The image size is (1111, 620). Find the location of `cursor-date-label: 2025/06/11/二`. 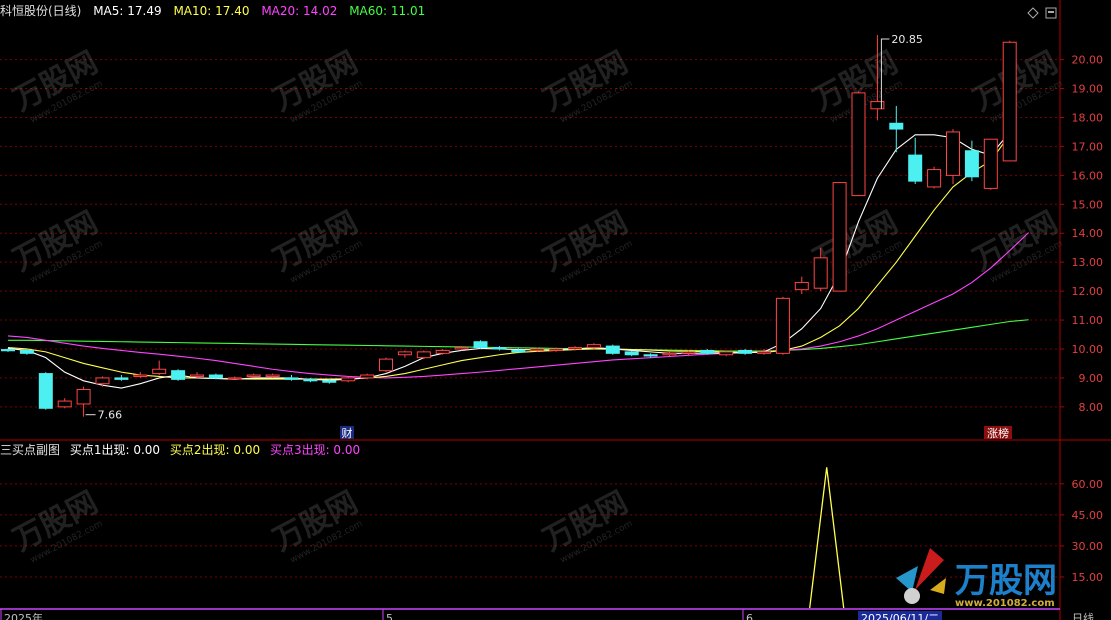

cursor-date-label: 2025/06/11/二 is located at coordinates (900, 616).